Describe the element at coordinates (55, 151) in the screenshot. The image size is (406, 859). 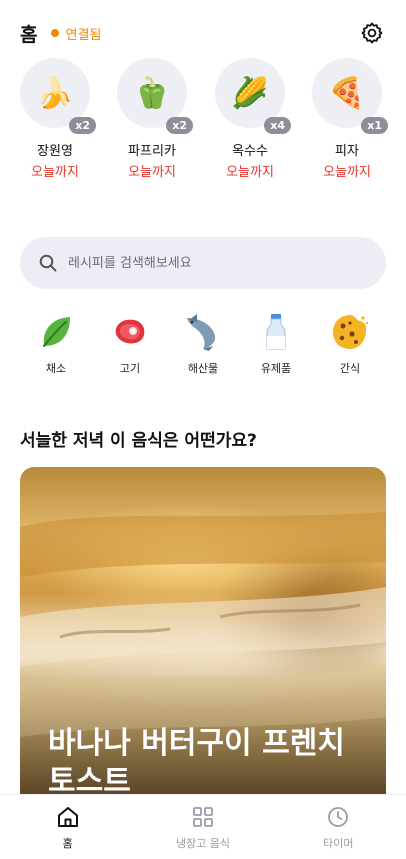
I see `fridge-item-name: 장원영` at that location.